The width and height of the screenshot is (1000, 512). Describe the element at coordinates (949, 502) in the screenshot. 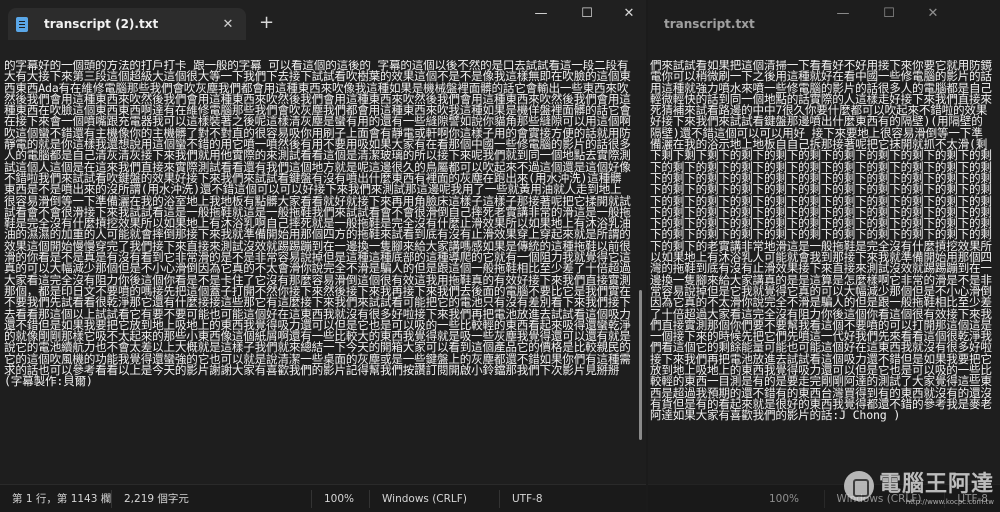

I see `watermark-url: http://www.kocpc.com.tw` at that location.